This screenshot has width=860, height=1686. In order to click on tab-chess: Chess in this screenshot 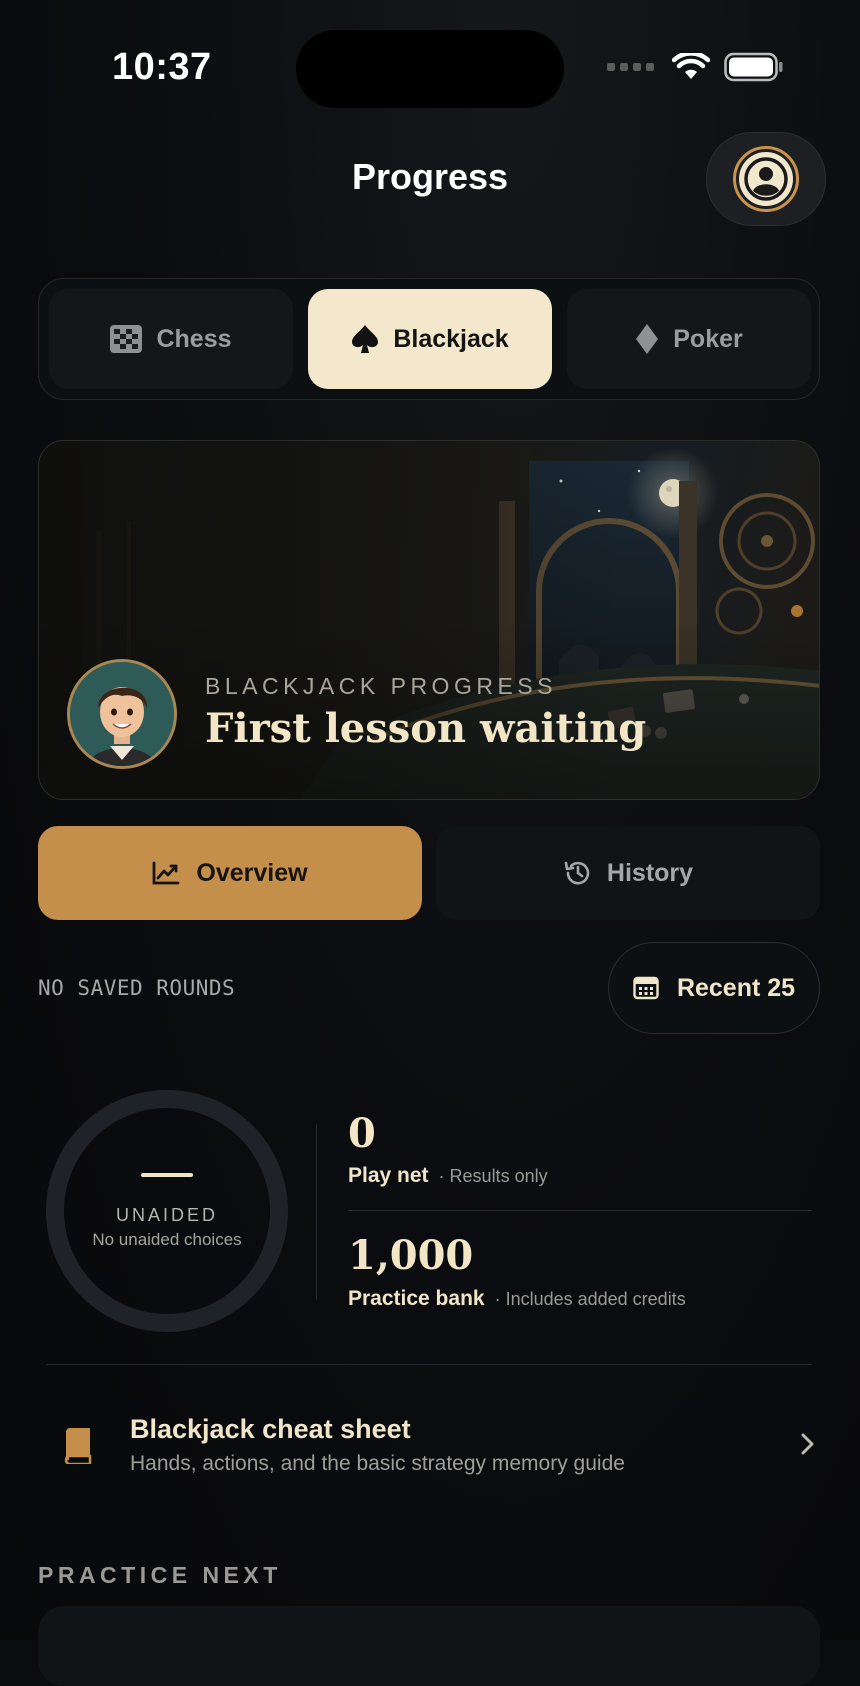, I will do `click(171, 339)`.